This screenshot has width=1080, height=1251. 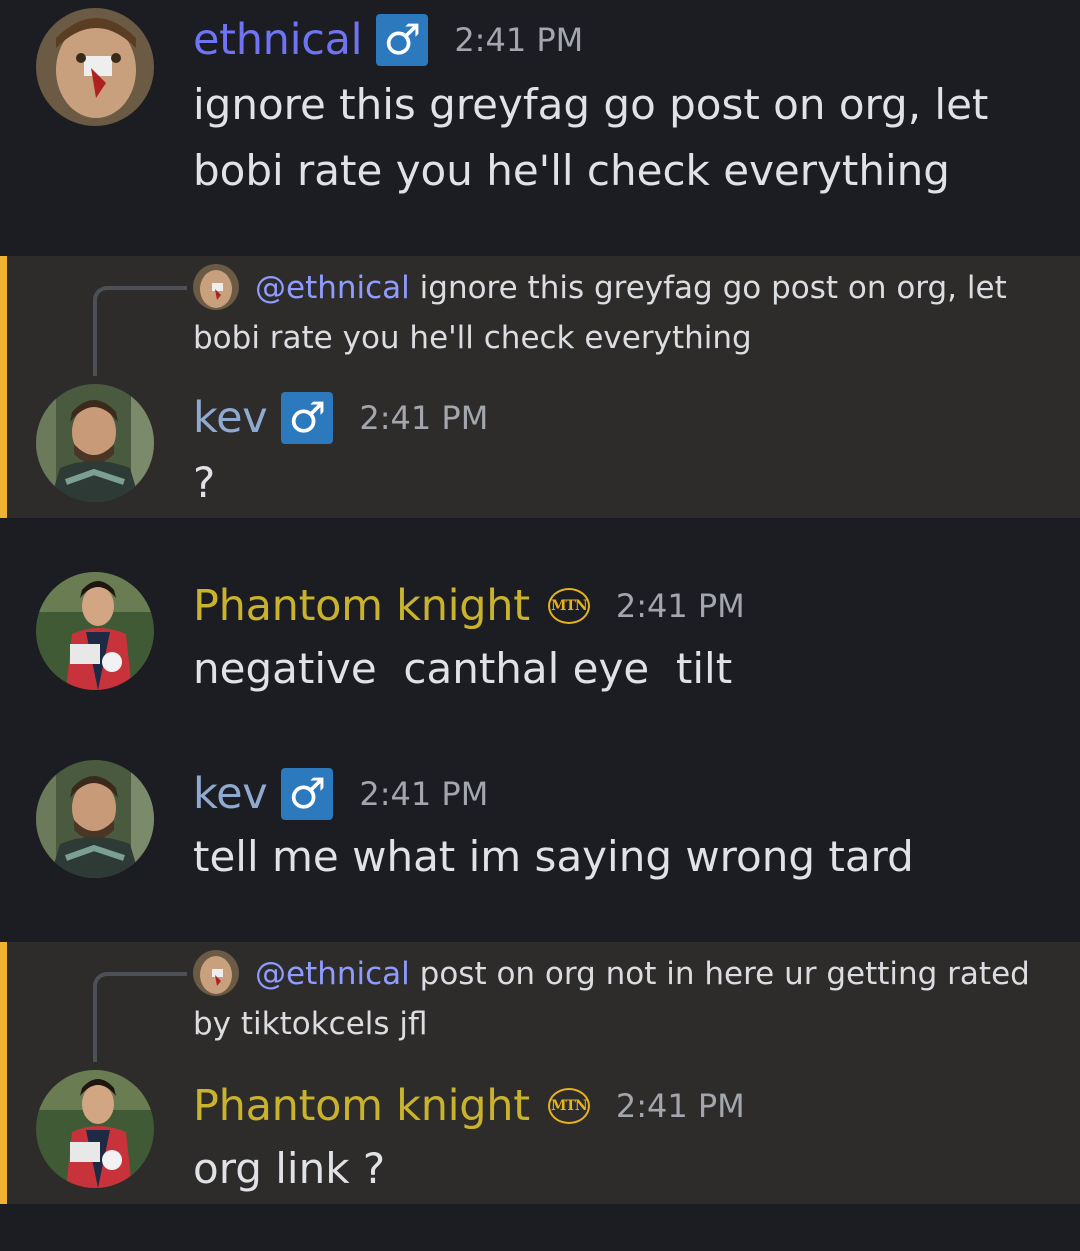 What do you see at coordinates (204, 482) in the screenshot?
I see `message-text: ?` at bounding box center [204, 482].